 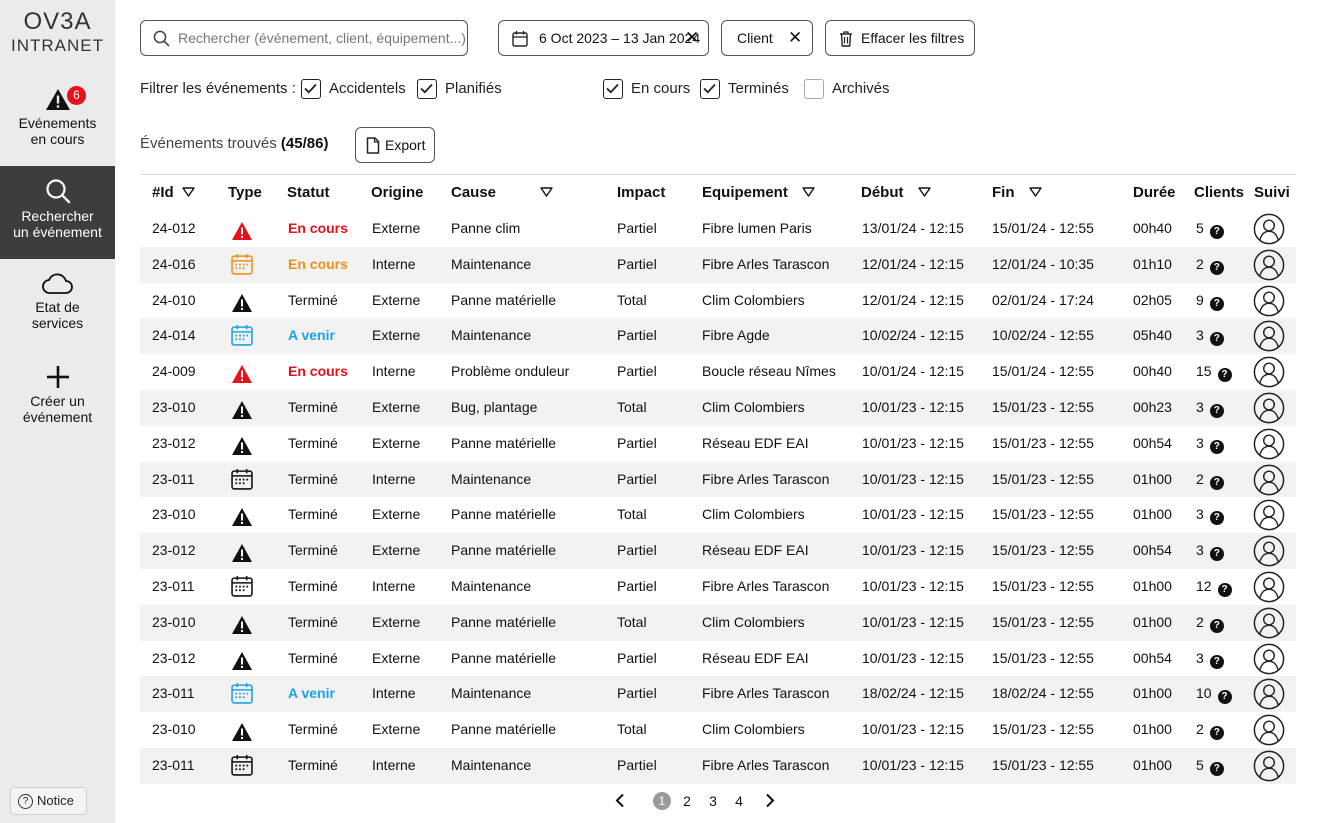 I want to click on cell-duree: 01h00, so click(x=1152, y=478).